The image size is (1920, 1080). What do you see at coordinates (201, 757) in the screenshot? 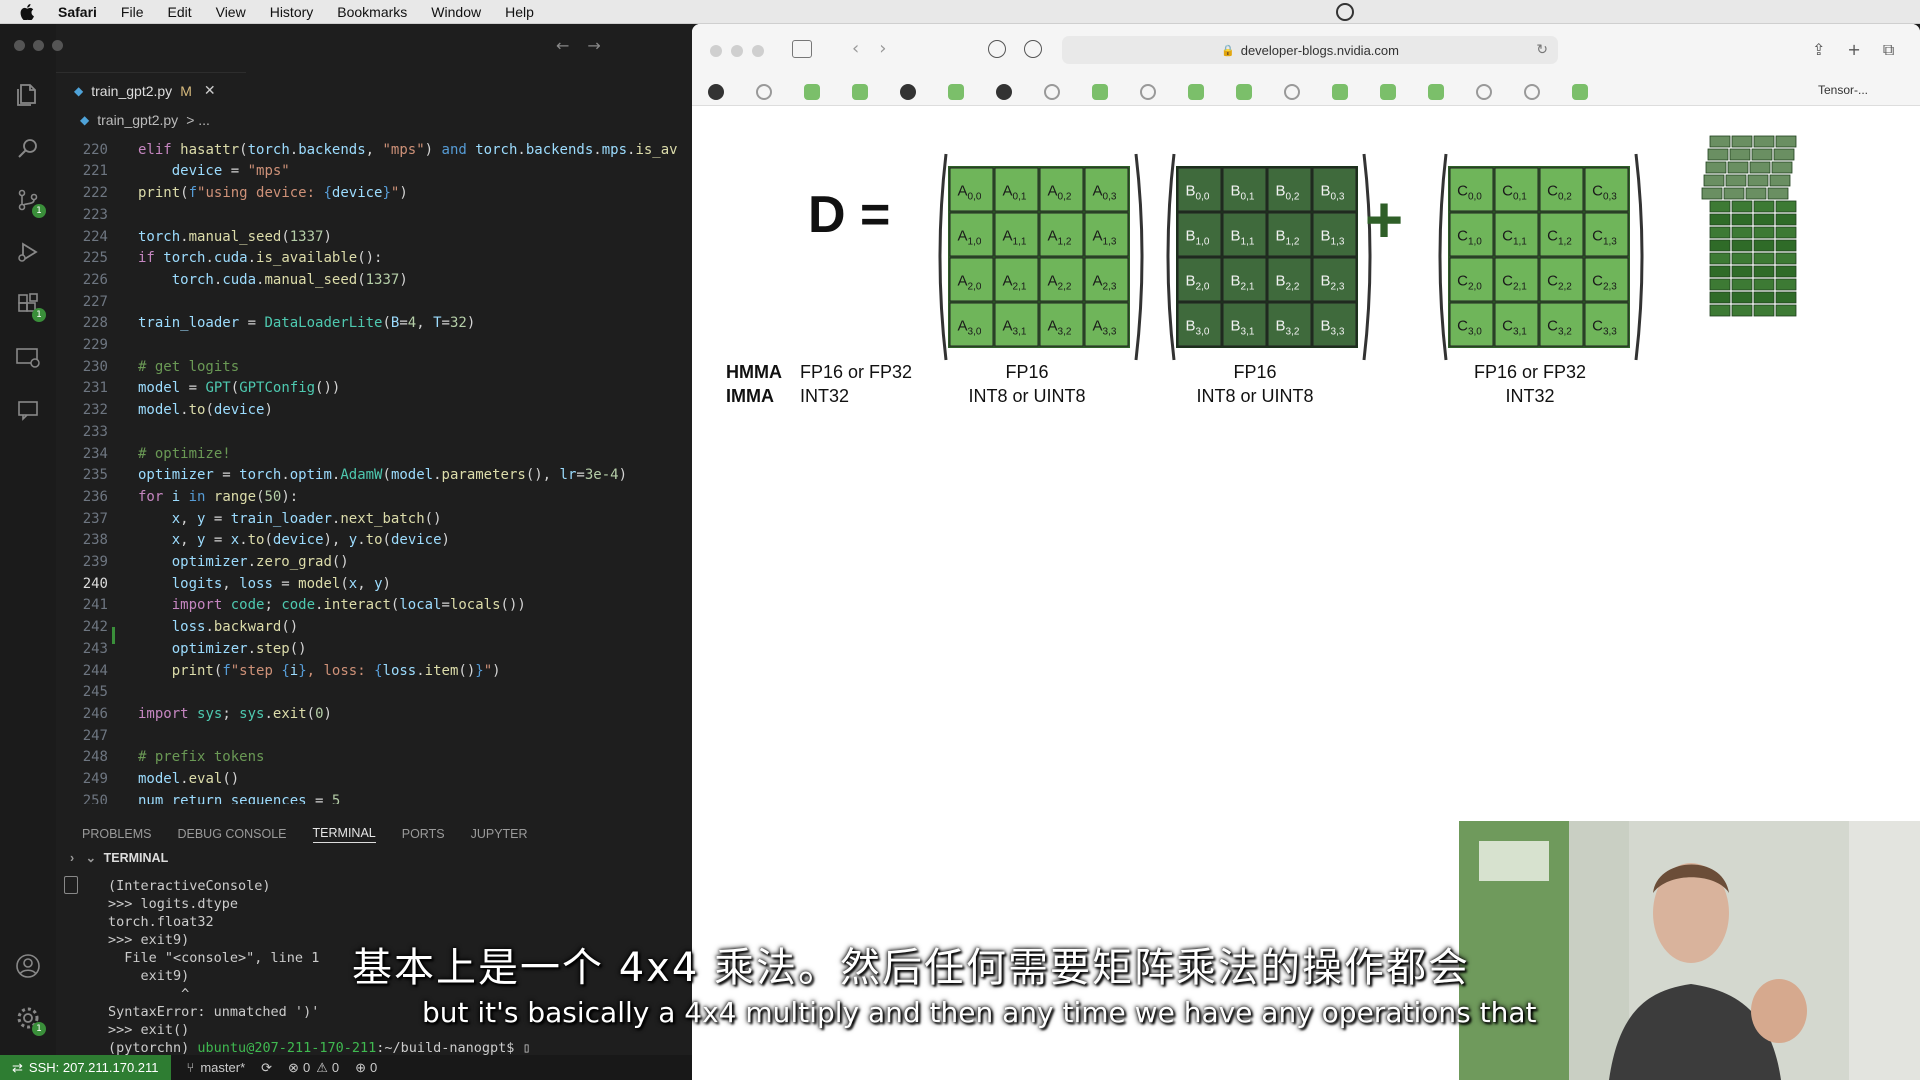
I see `code-line: # prefix tokens` at bounding box center [201, 757].